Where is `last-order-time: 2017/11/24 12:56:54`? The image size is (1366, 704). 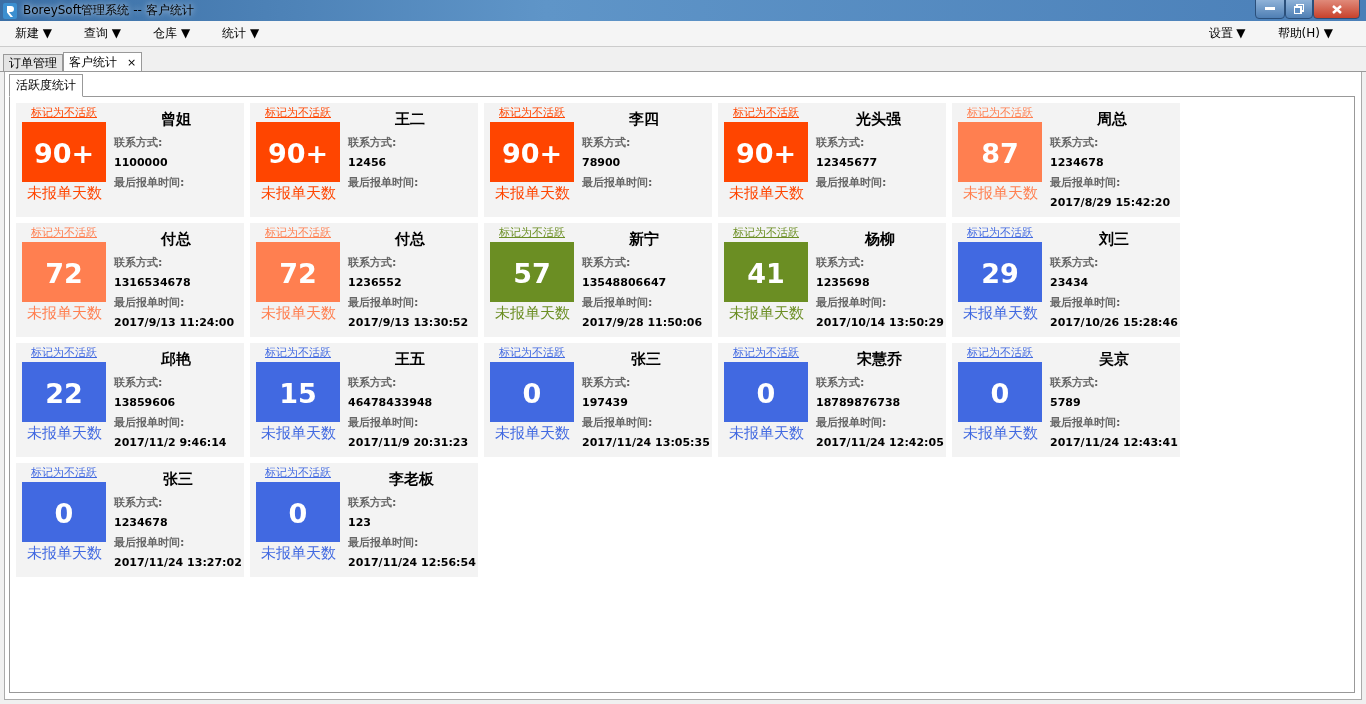
last-order-time: 2017/11/24 12:56:54 is located at coordinates (412, 563).